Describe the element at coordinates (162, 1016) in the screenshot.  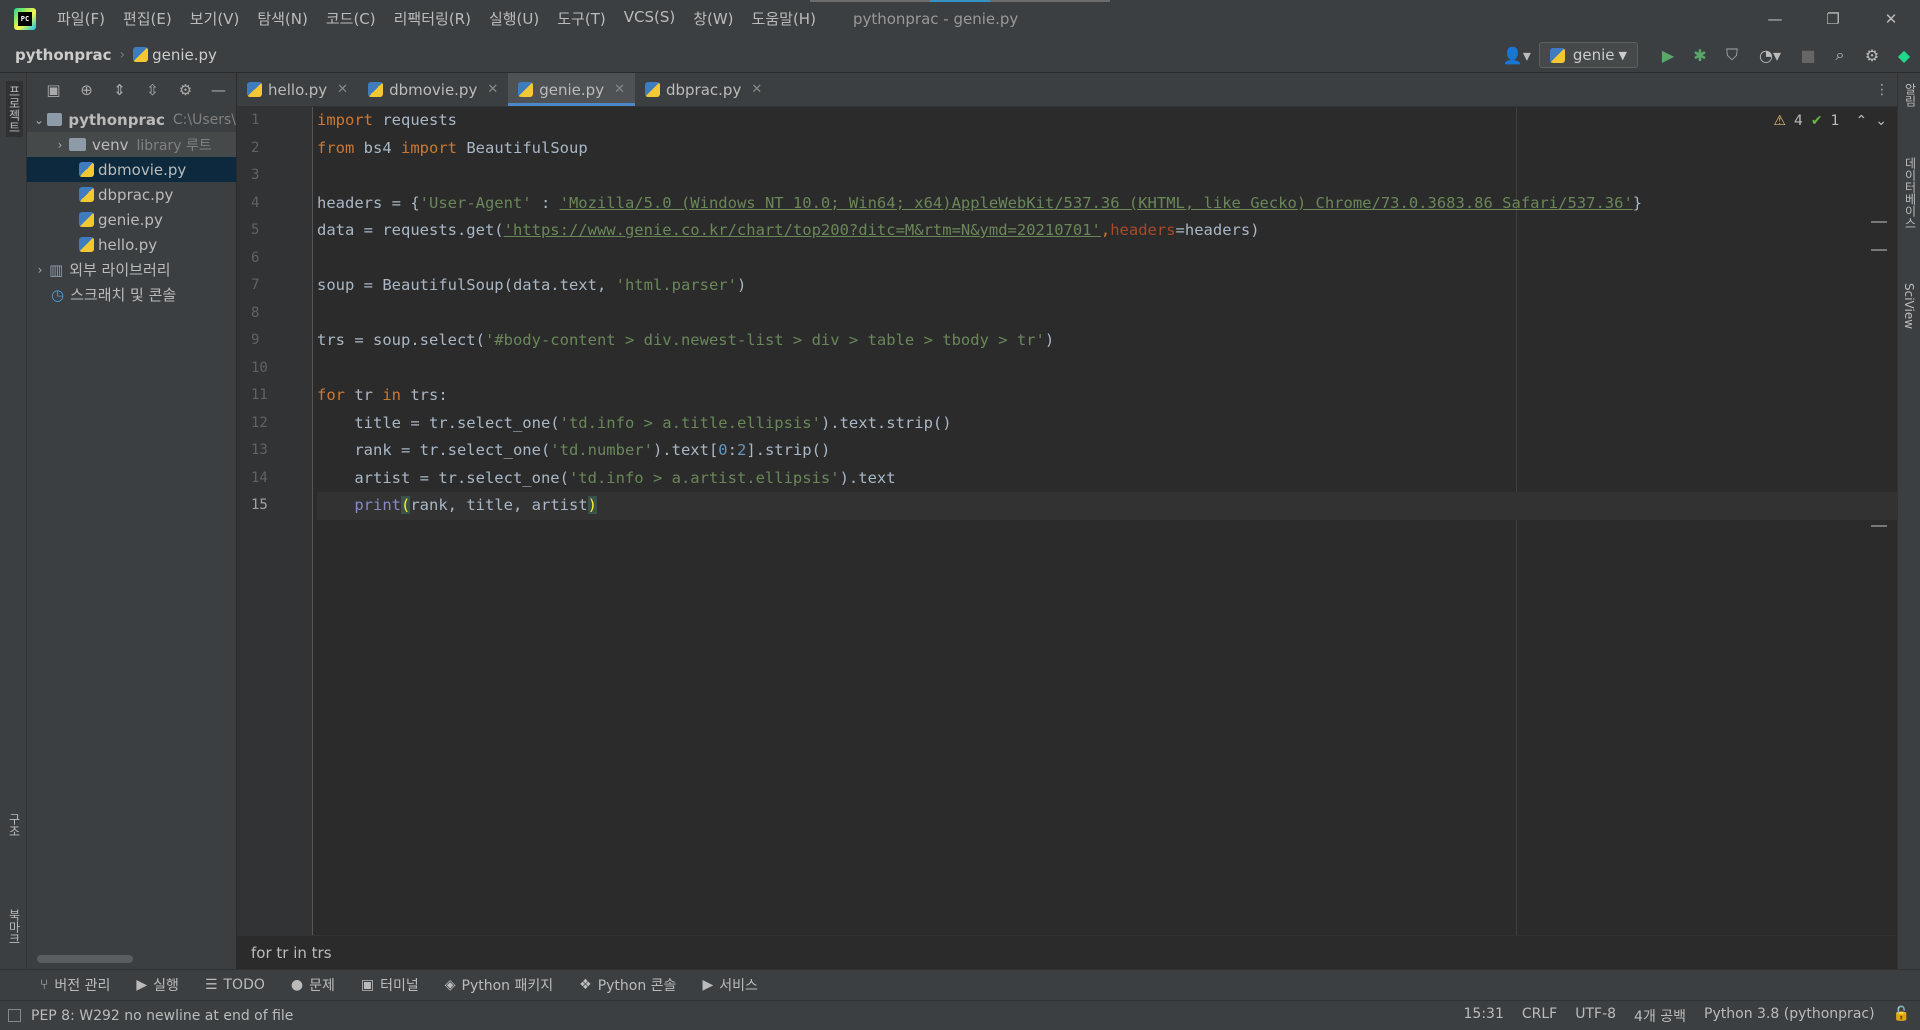
I see `status-message: PEP 8: W292 no newline at end of file` at that location.